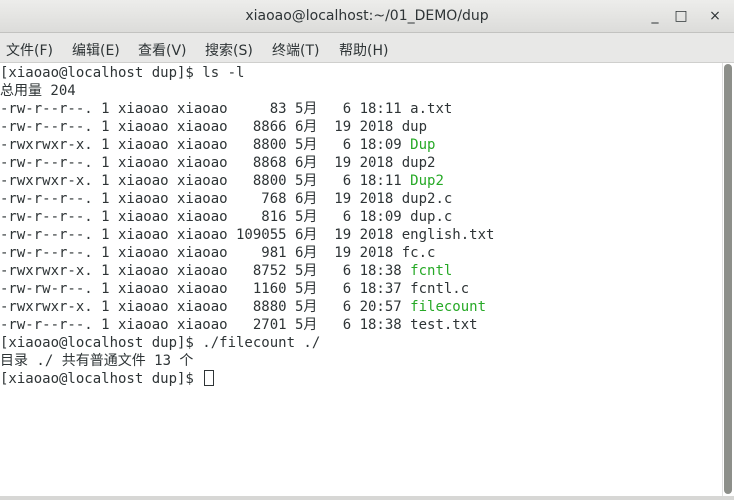 This screenshot has width=734, height=500. I want to click on terminal-total-line: 总用量 204, so click(38, 91).